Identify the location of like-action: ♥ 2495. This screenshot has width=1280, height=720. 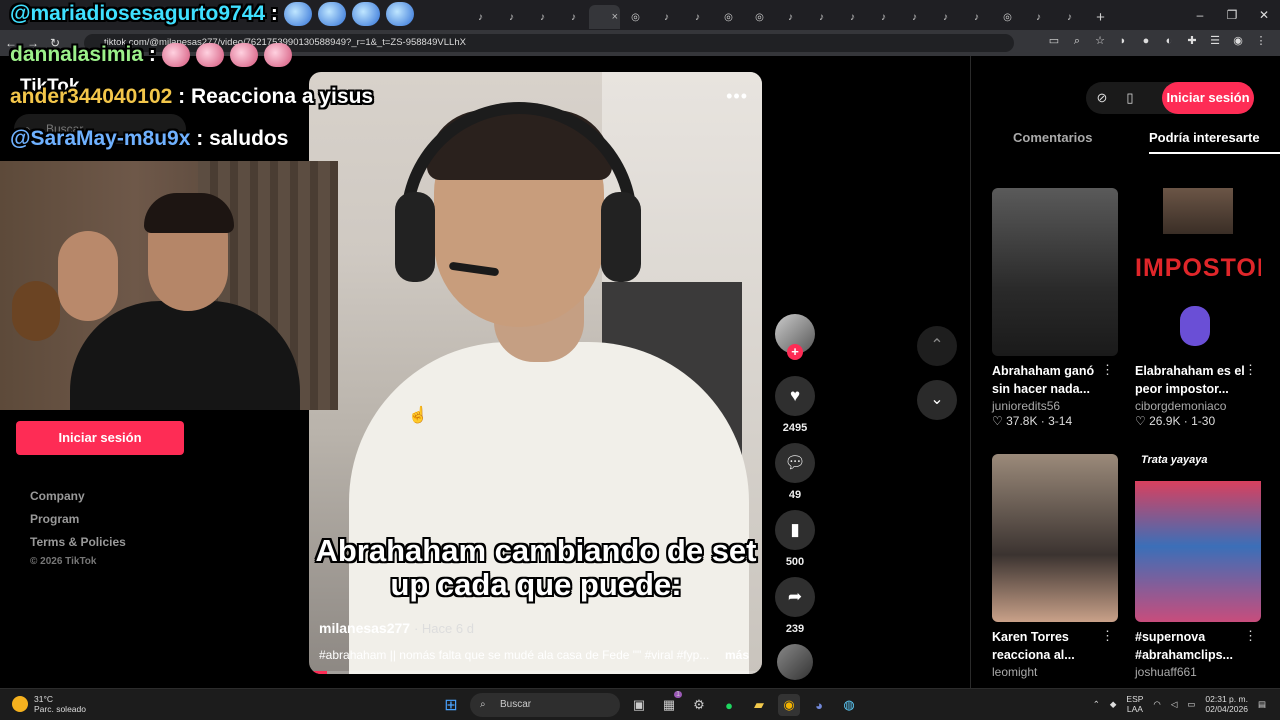
(795, 405).